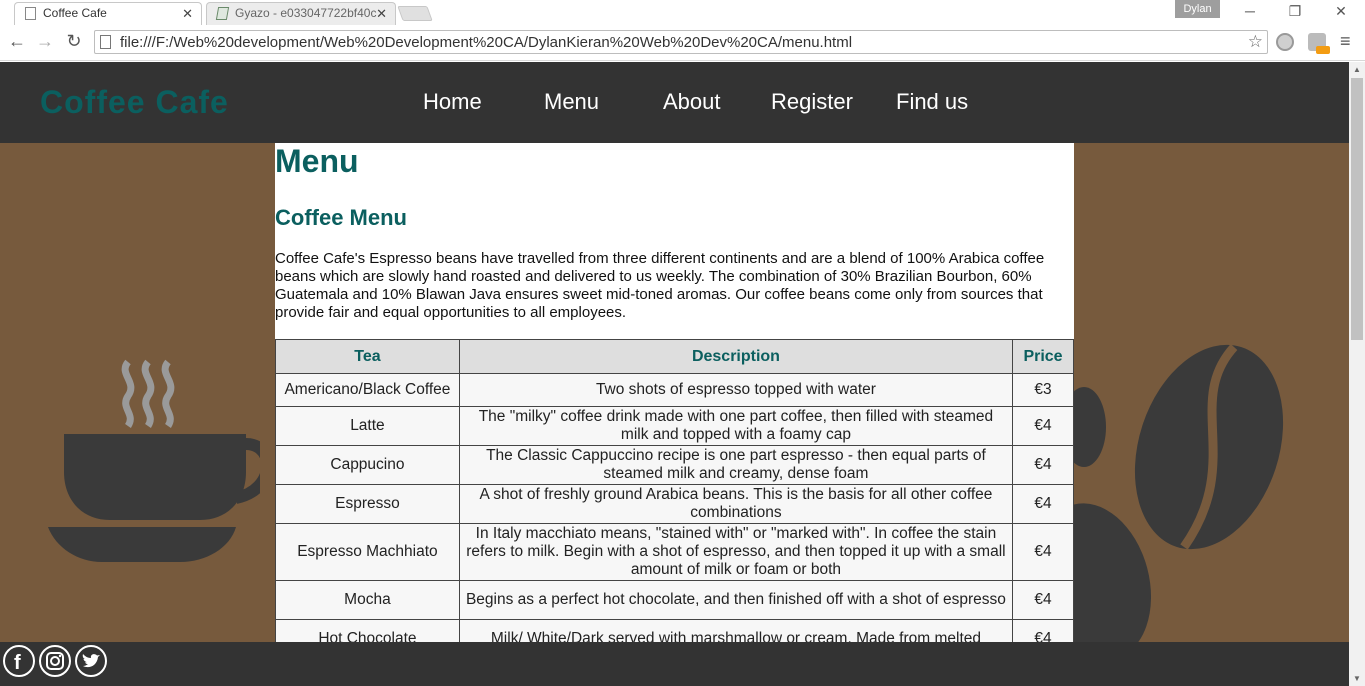  Describe the element at coordinates (1345, 41) in the screenshot. I see `browser-menu-icon: ≡` at that location.